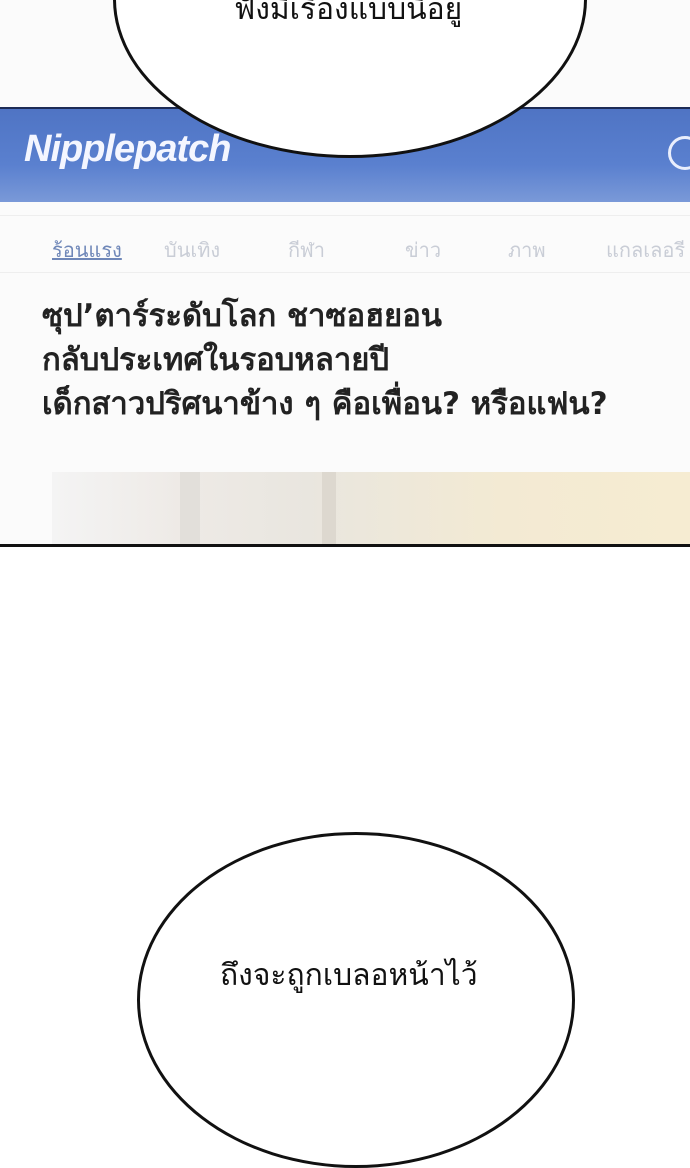 The width and height of the screenshot is (690, 1168). Describe the element at coordinates (127, 149) in the screenshot. I see `app-logo: Nipplepatch` at that location.